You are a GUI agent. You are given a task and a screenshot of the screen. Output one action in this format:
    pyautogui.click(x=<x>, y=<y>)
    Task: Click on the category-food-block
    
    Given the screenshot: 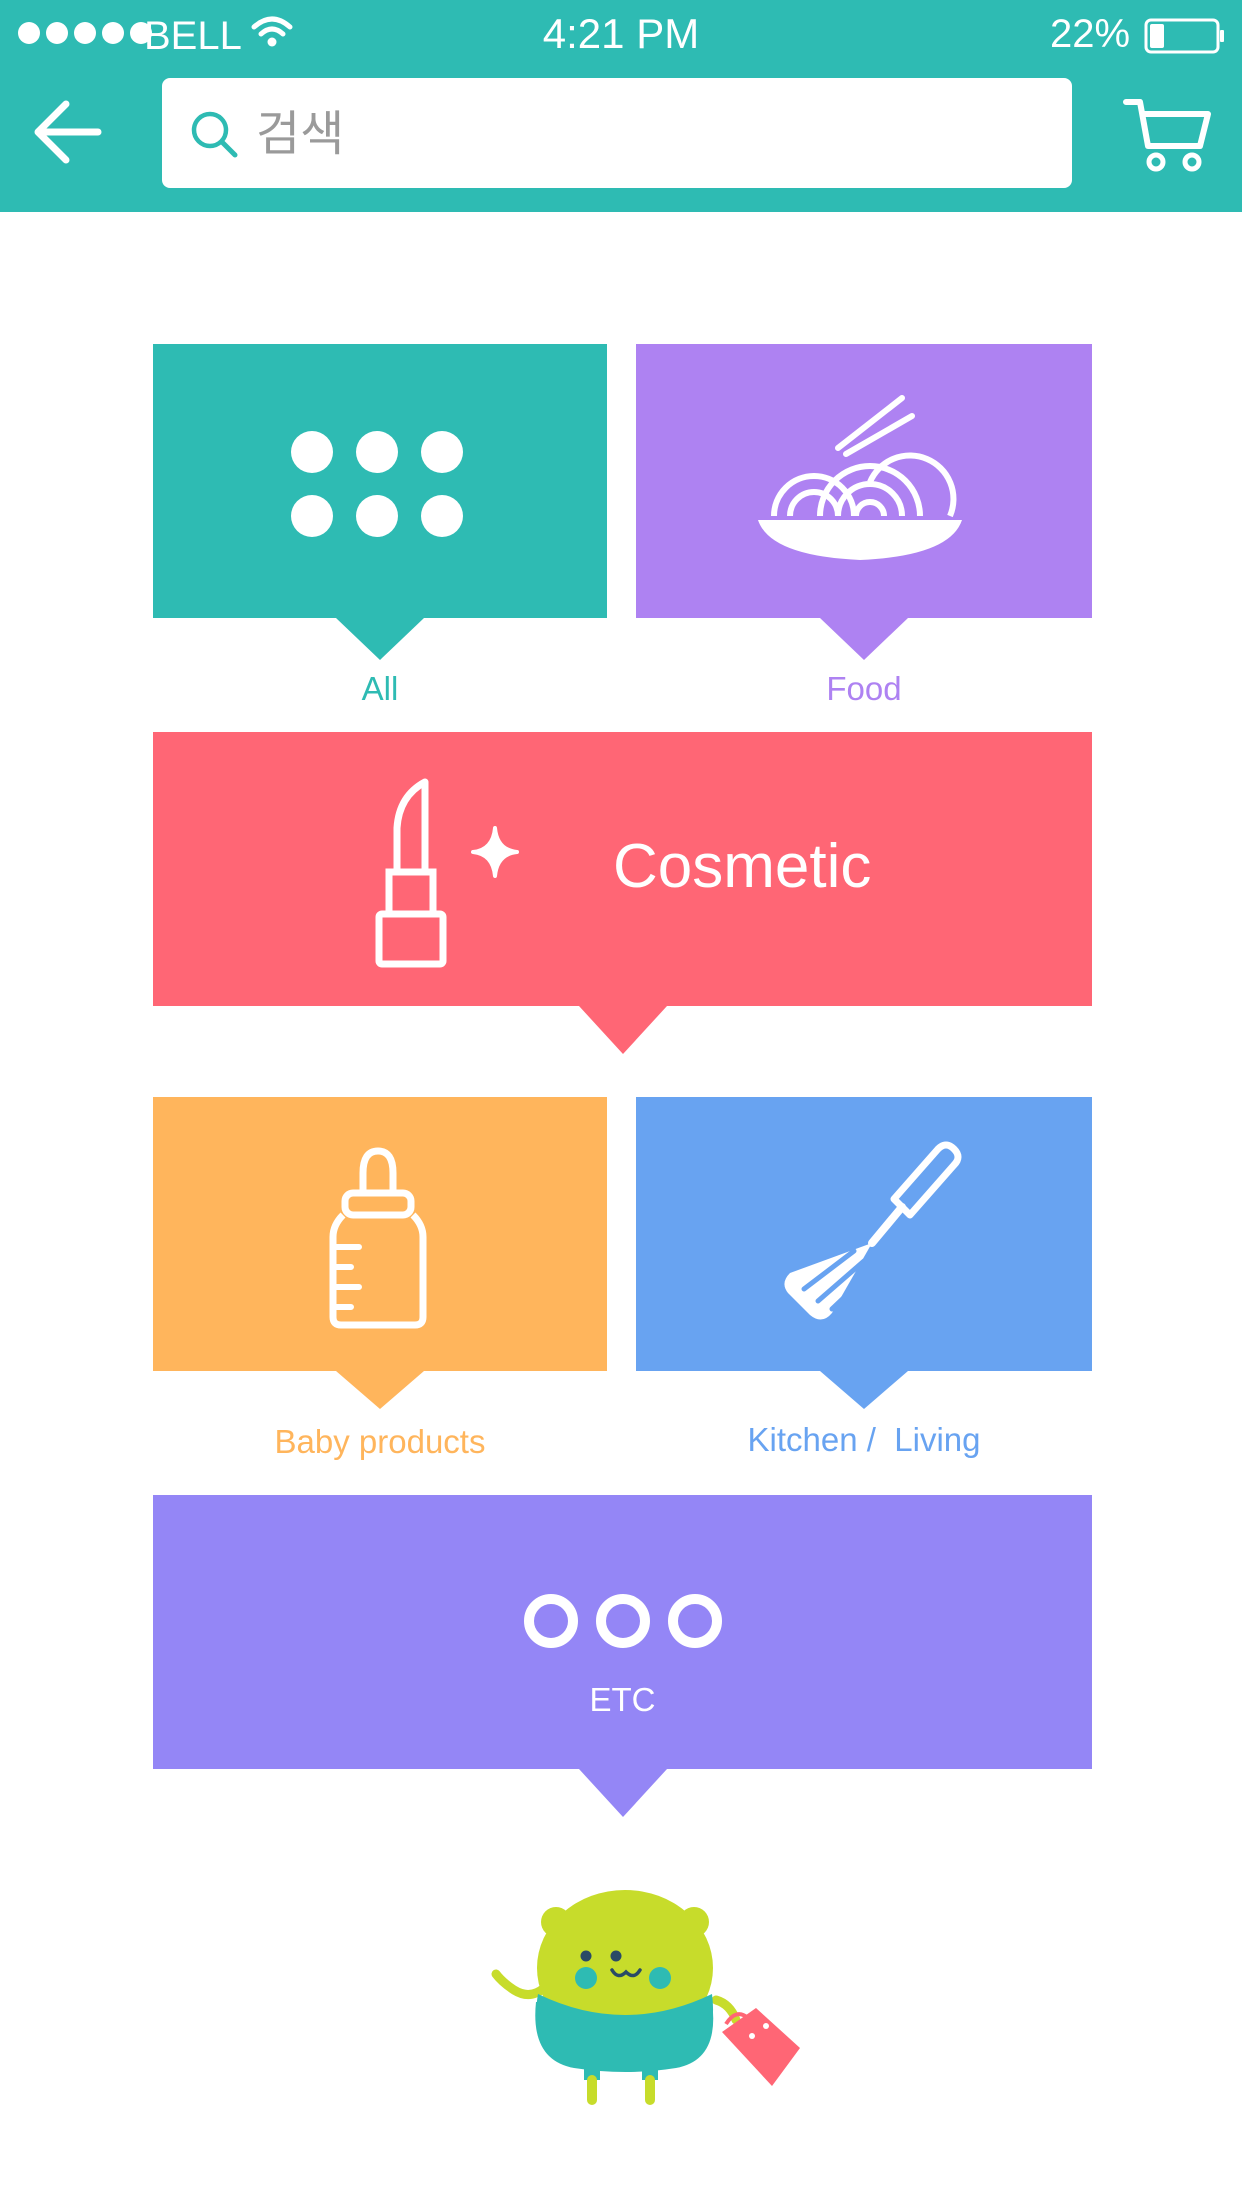 What is the action you would take?
    pyautogui.click(x=864, y=481)
    